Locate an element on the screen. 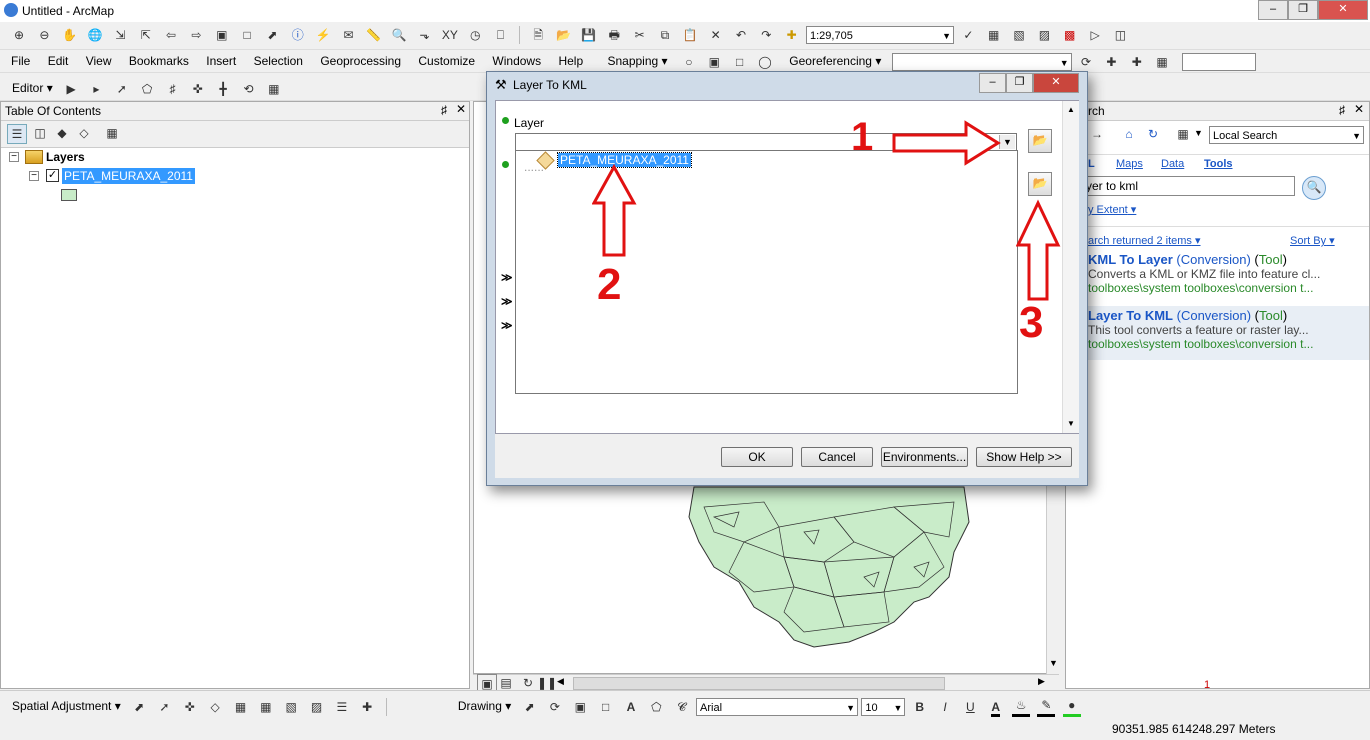 This screenshot has width=1370, height=740. search-window-icon: ▨ is located at coordinates (1044, 35).